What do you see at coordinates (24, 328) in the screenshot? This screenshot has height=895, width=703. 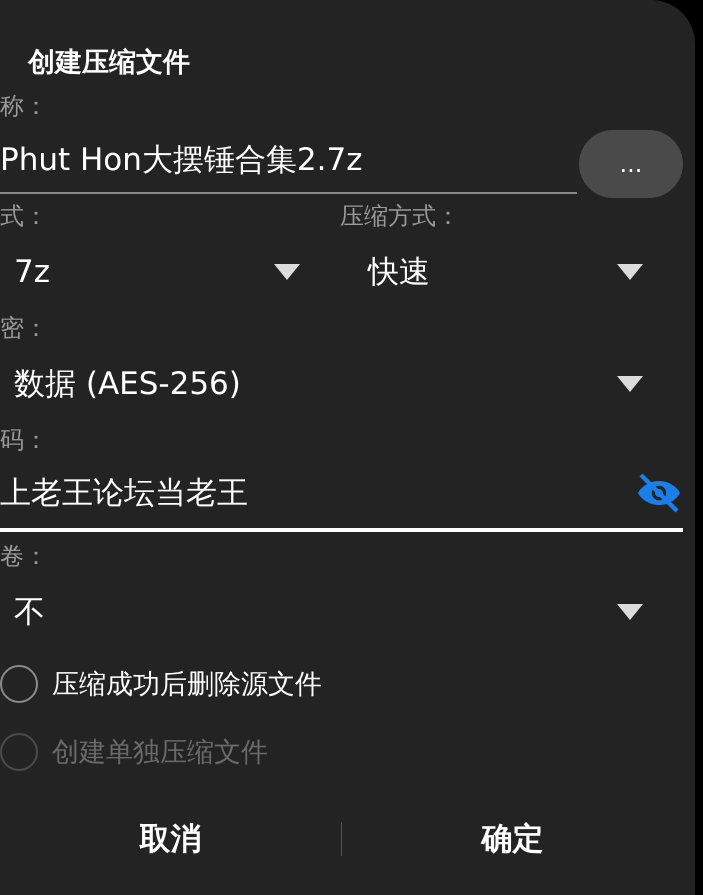 I see `field-label: 密：` at bounding box center [24, 328].